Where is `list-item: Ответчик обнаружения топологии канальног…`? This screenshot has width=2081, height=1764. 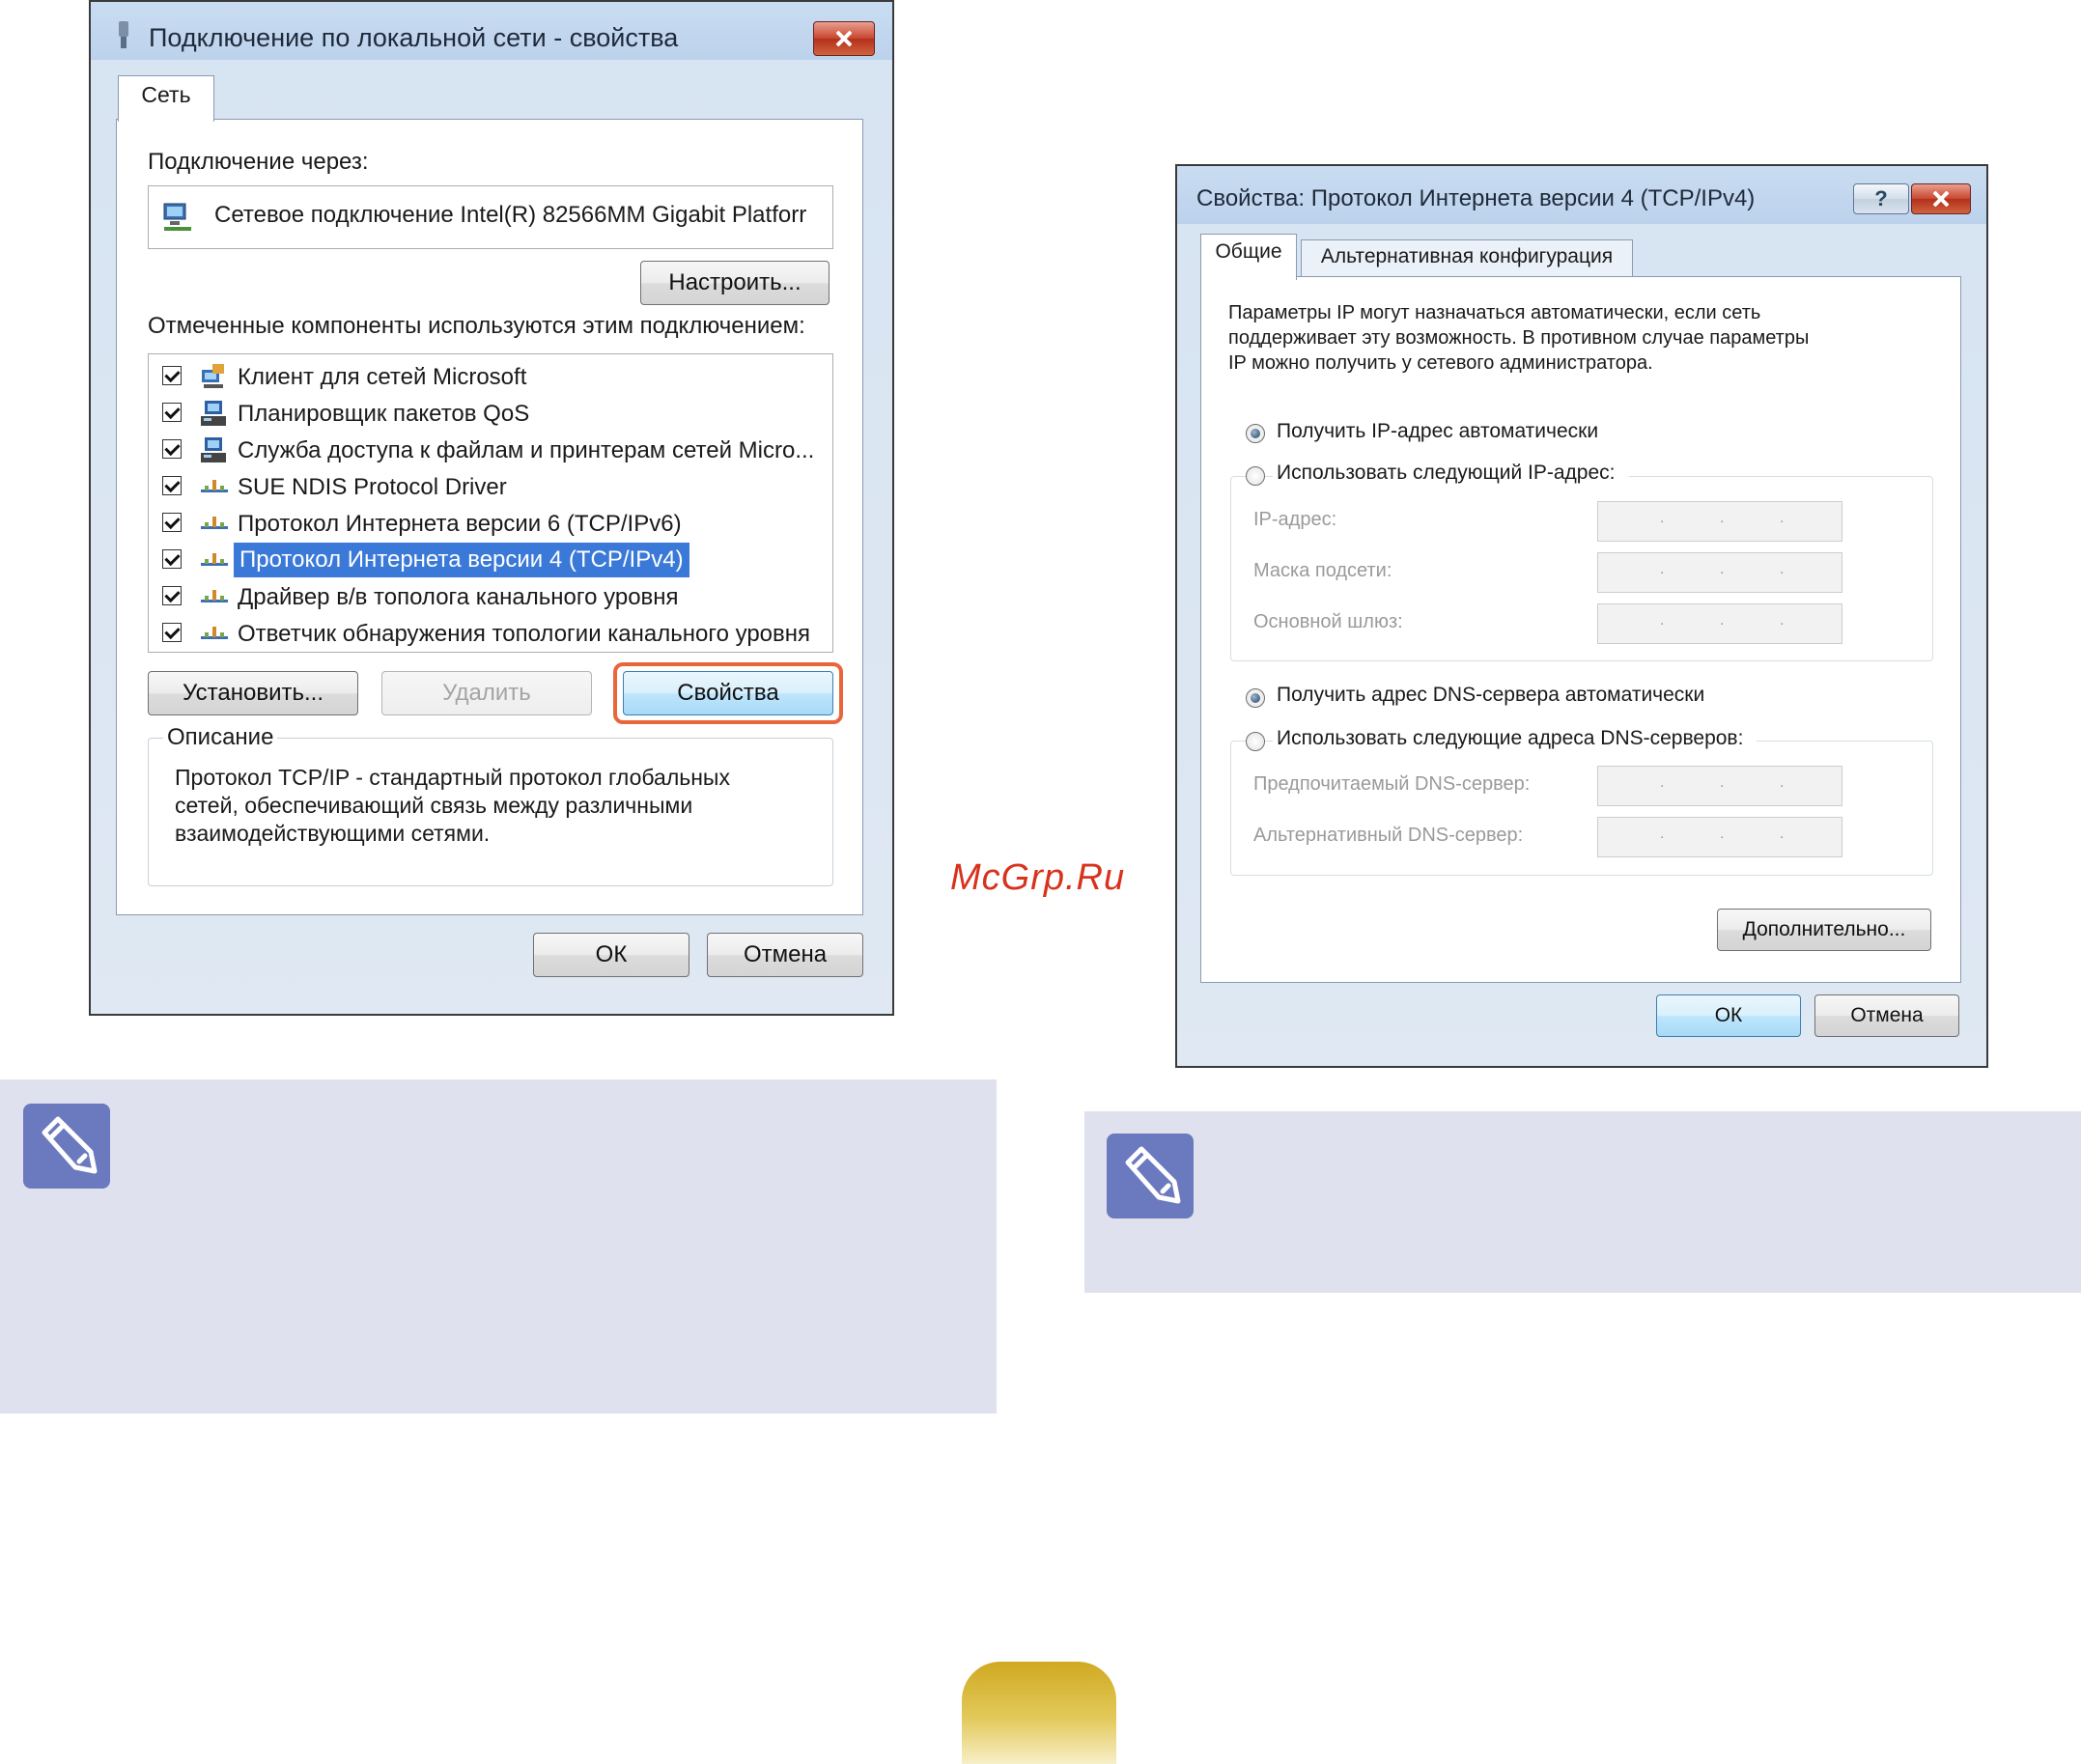
list-item: Ответчик обнаружения топологии канальног… is located at coordinates (487, 634).